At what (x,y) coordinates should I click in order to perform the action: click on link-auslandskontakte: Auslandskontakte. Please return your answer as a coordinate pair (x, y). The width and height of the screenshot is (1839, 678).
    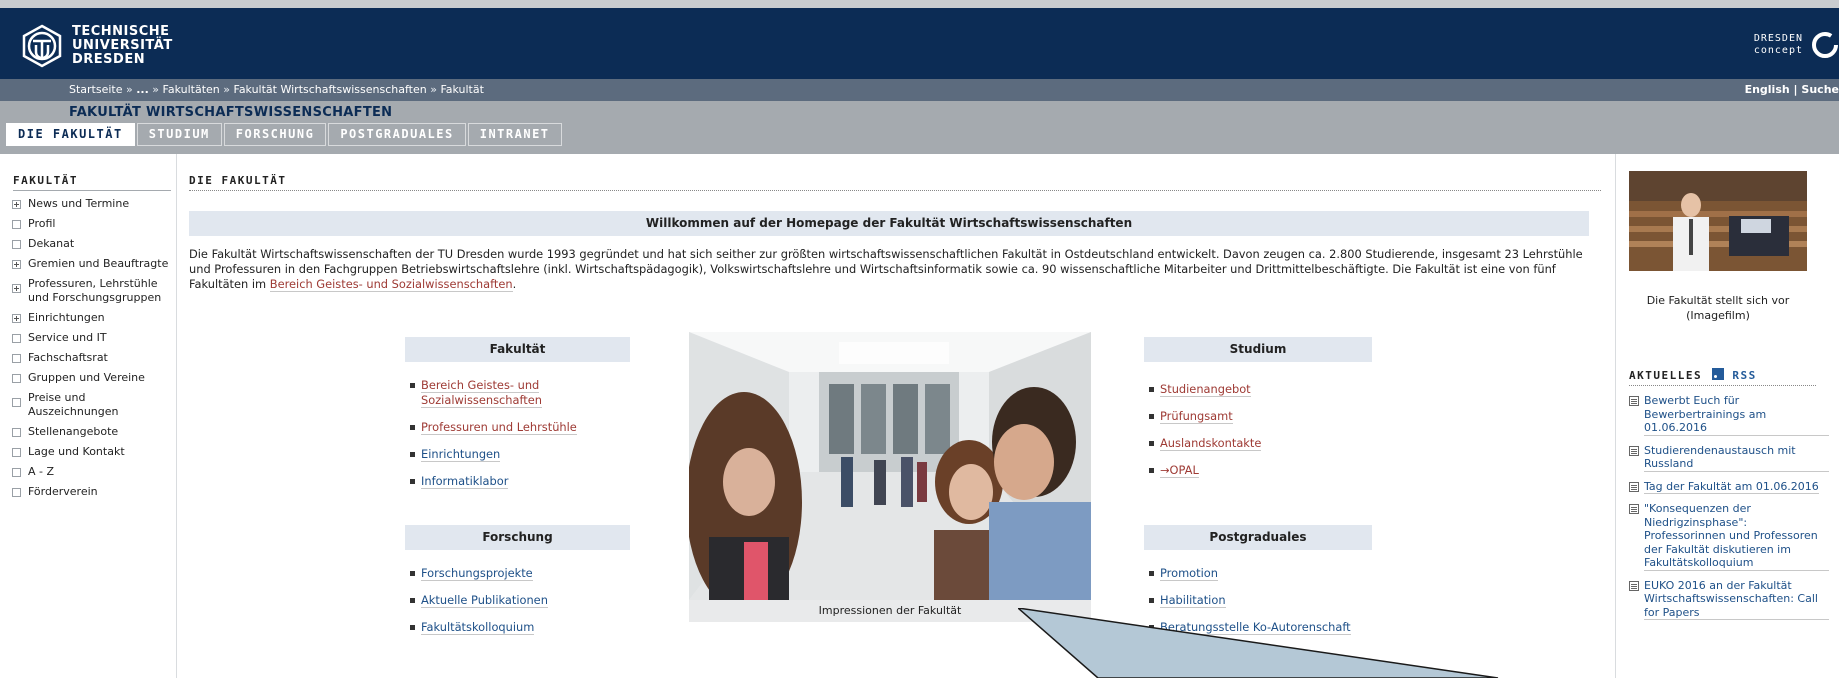
    Looking at the image, I should click on (1211, 443).